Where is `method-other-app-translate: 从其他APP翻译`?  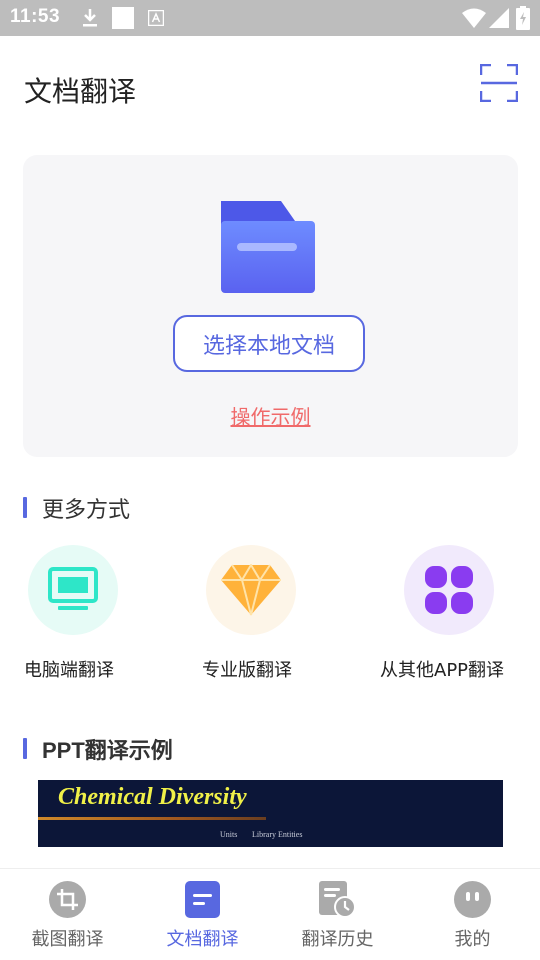 method-other-app-translate: 从其他APP翻译 is located at coordinates (460, 615).